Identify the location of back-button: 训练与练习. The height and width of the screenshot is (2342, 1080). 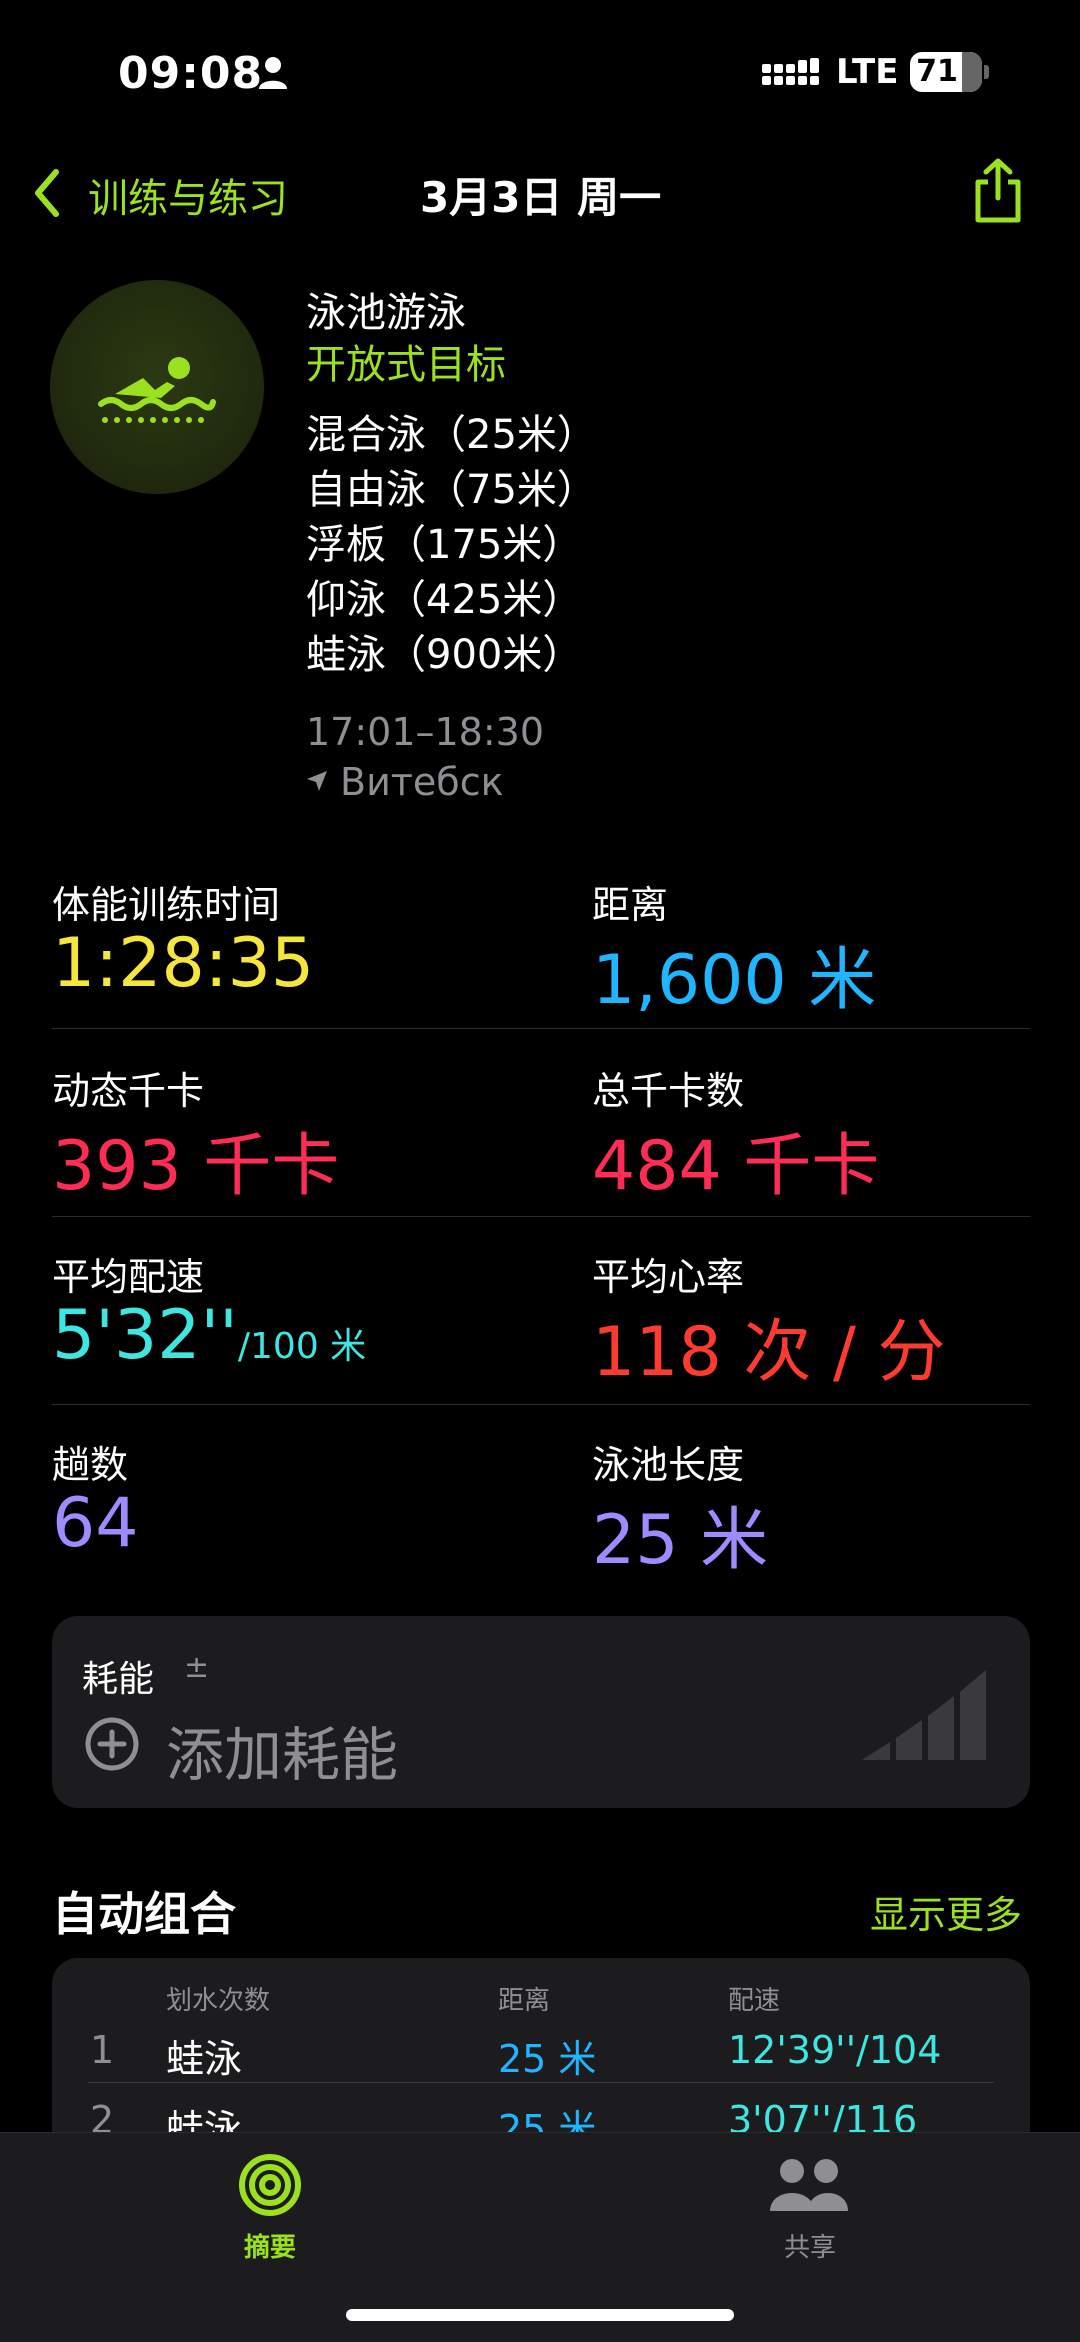
(188, 195).